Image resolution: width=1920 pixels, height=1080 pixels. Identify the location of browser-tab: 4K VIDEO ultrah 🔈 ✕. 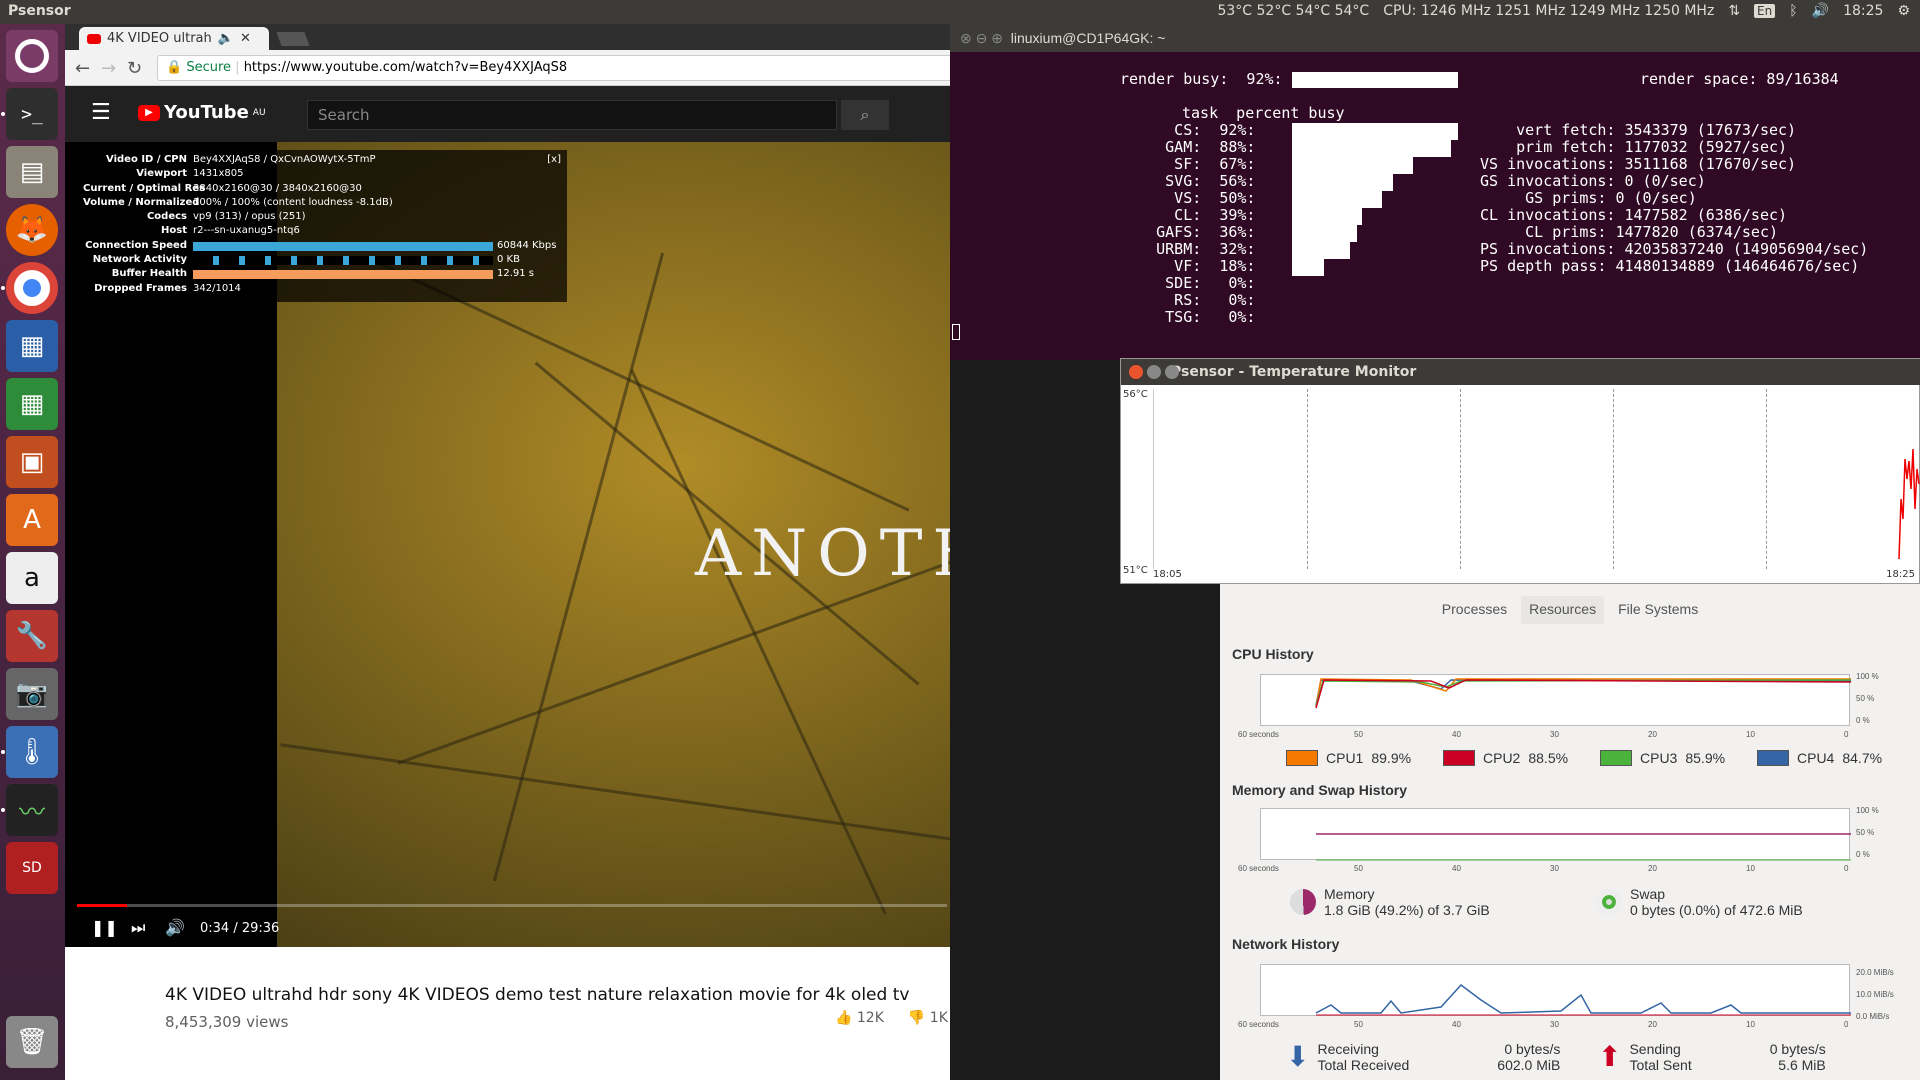
(174, 38).